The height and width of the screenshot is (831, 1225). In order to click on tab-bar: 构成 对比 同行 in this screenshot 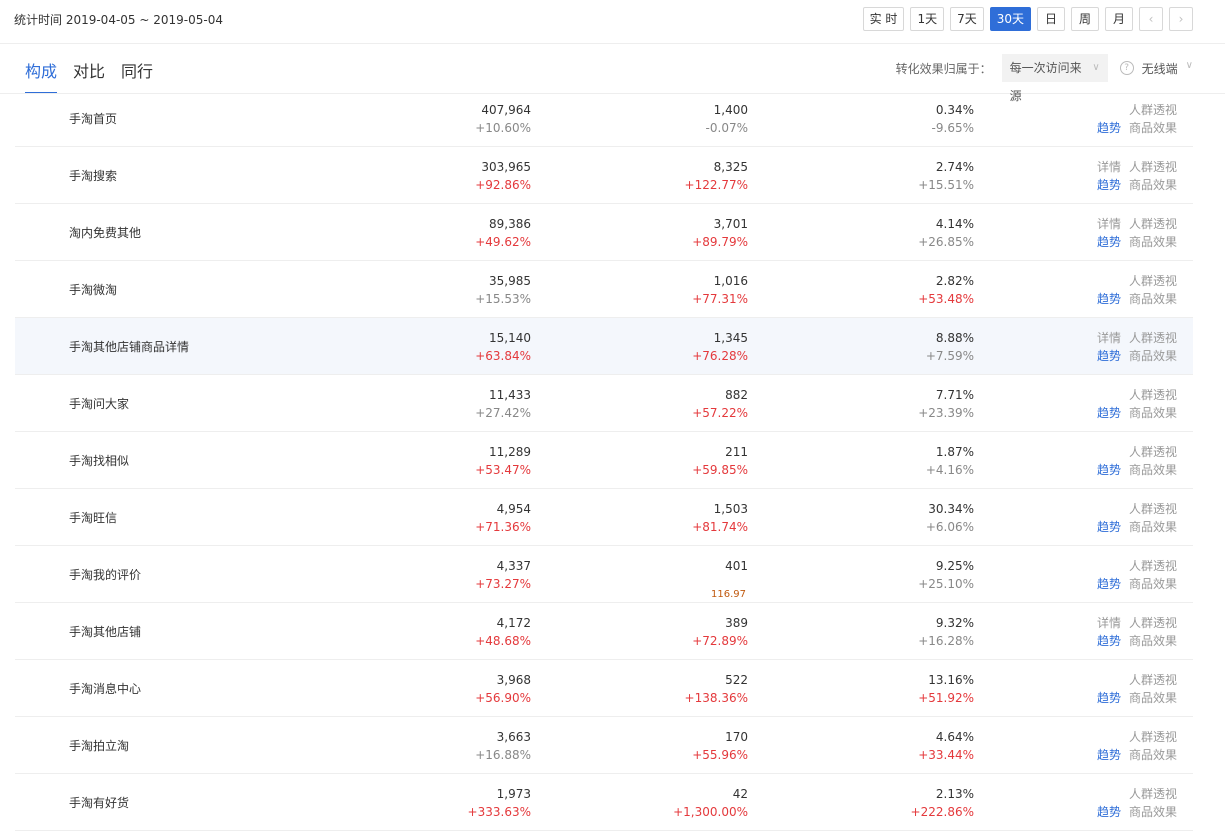, I will do `click(89, 76)`.